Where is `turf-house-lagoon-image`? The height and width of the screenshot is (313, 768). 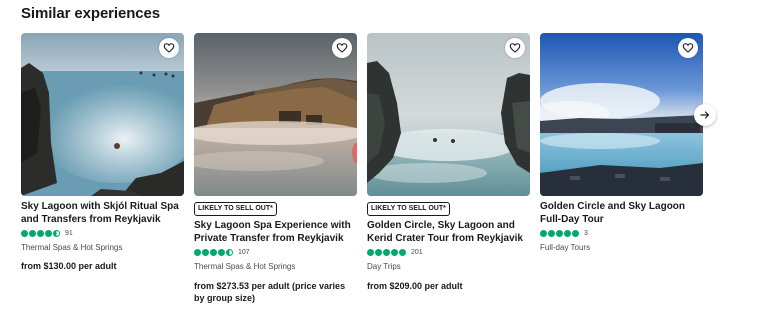 turf-house-lagoon-image is located at coordinates (275, 114).